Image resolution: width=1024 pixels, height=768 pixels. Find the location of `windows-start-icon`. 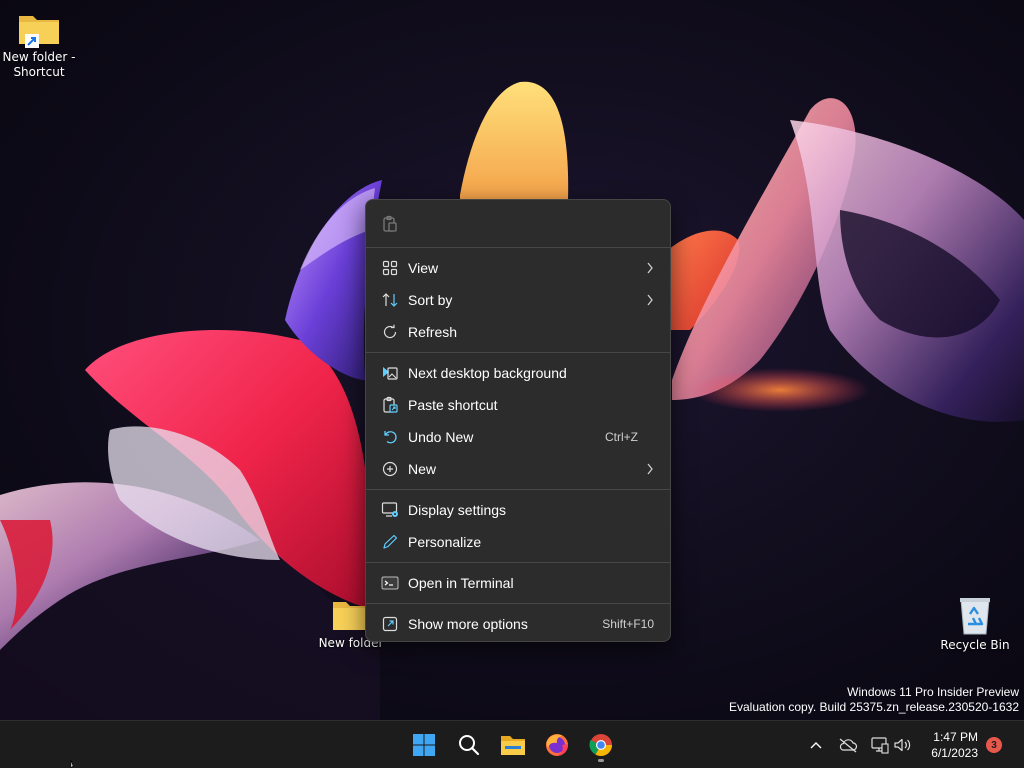

windows-start-icon is located at coordinates (424, 745).